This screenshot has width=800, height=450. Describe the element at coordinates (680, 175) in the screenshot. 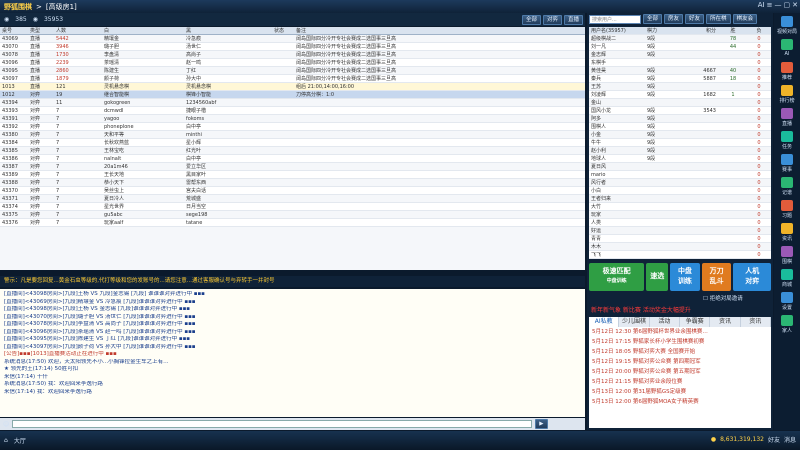

I see `player-row: mario 0` at that location.